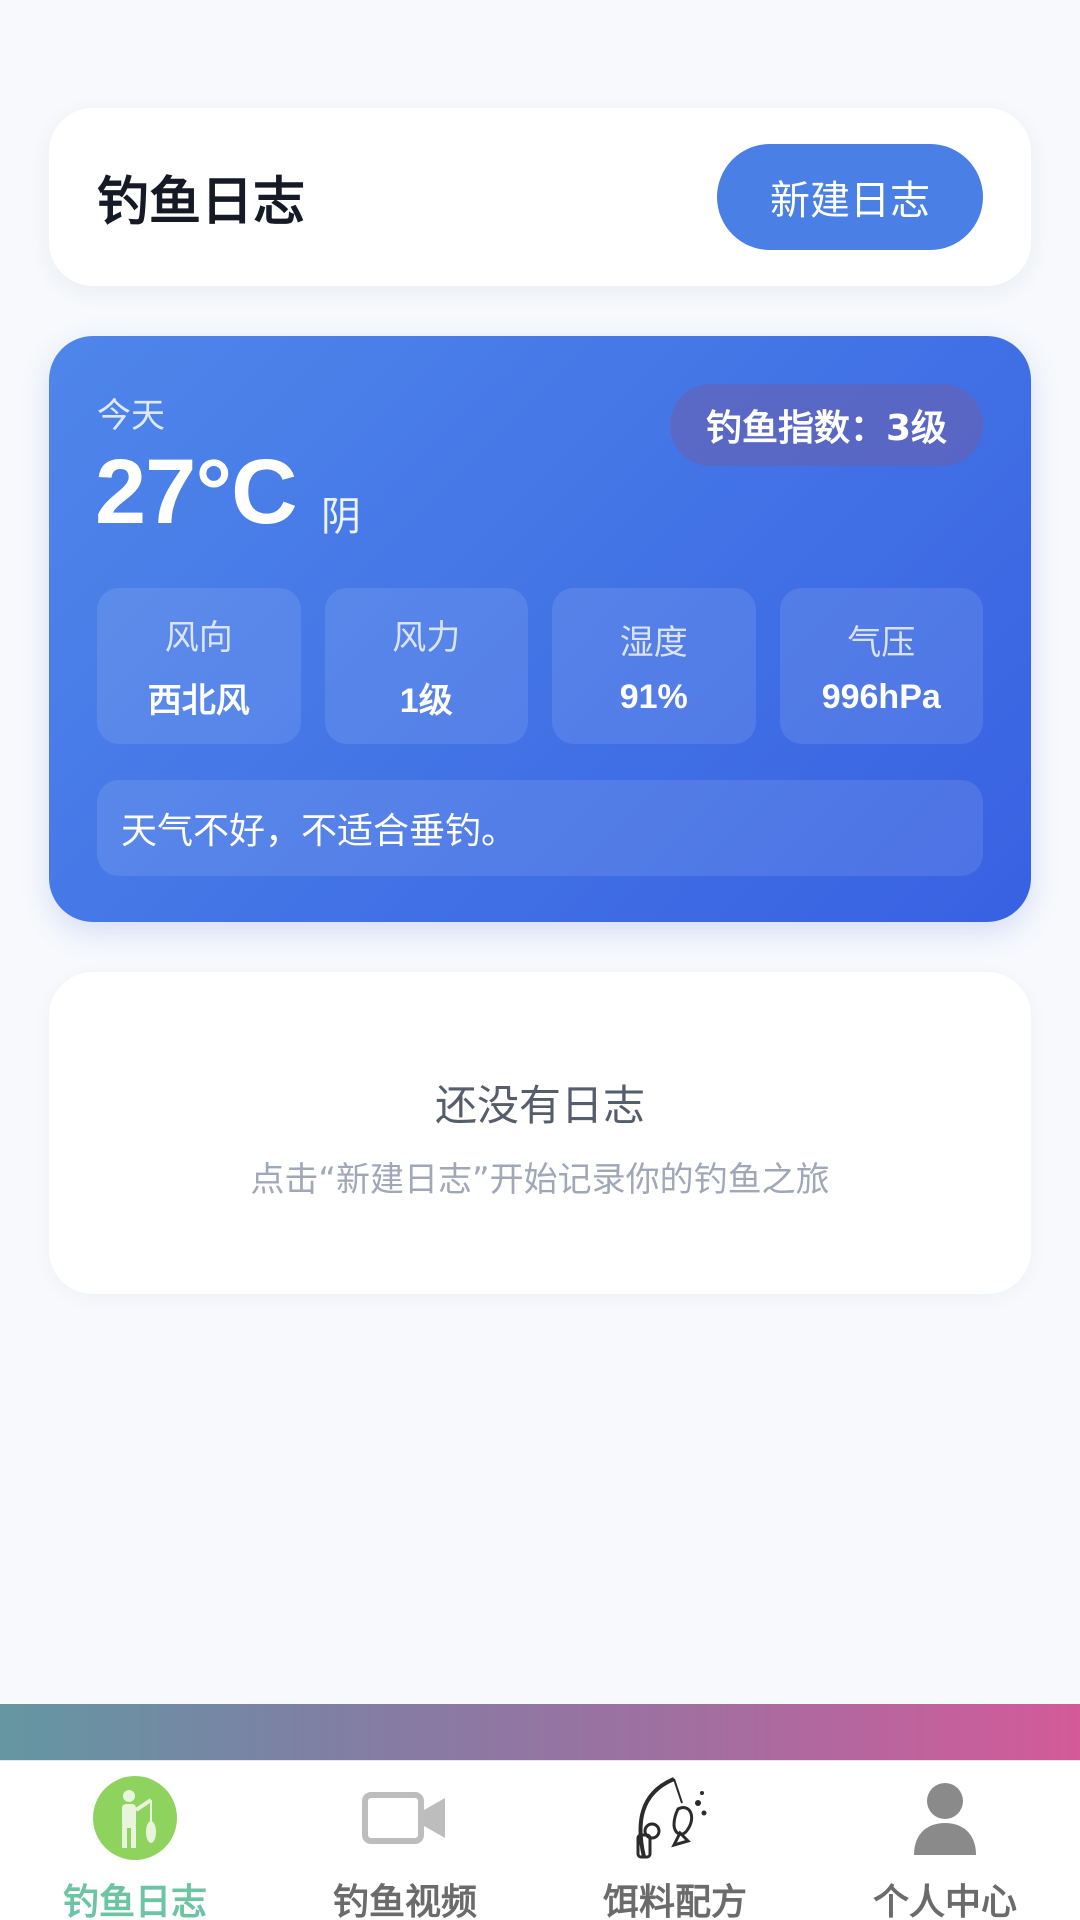 The width and height of the screenshot is (1080, 1920). I want to click on tab-fishing-log: 钓鱼日志, so click(135, 1840).